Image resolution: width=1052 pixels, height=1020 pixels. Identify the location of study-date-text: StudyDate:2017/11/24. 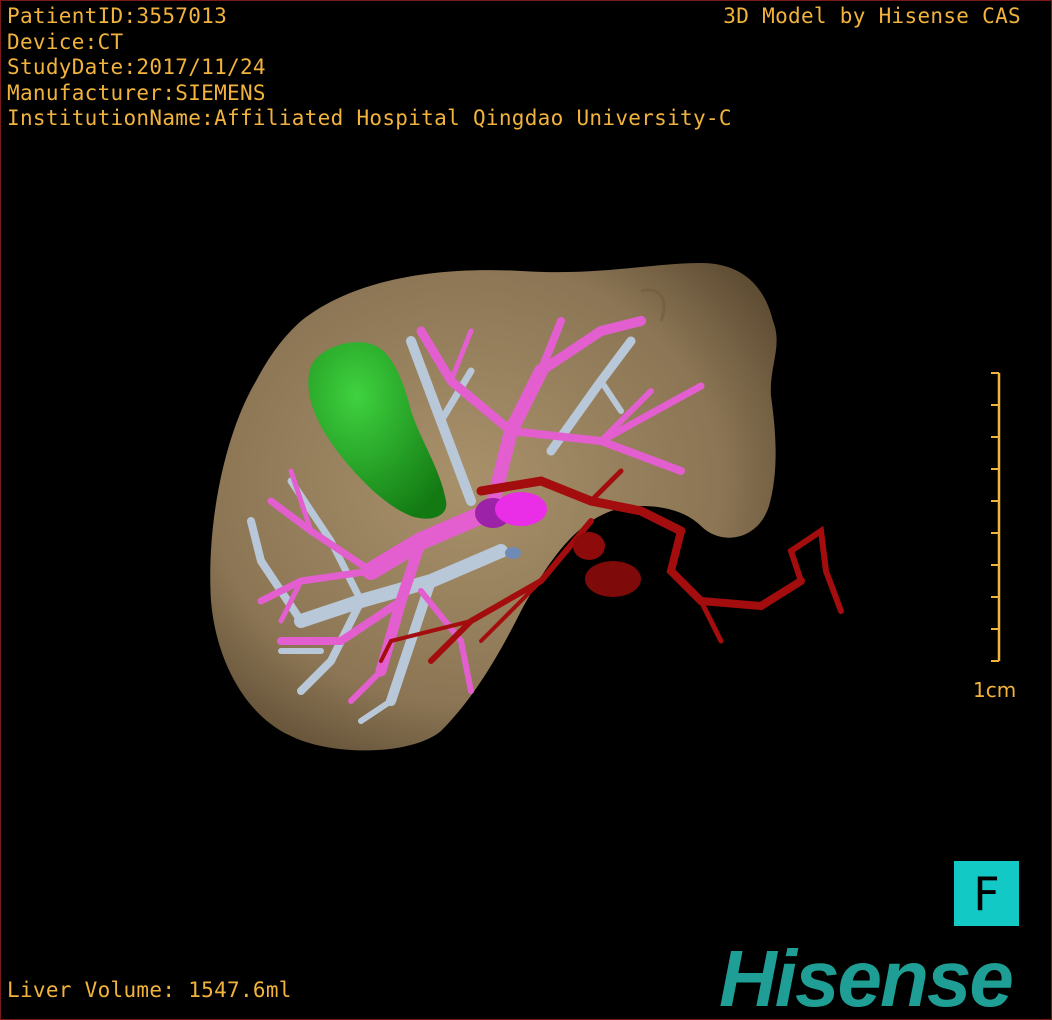
(136, 67).